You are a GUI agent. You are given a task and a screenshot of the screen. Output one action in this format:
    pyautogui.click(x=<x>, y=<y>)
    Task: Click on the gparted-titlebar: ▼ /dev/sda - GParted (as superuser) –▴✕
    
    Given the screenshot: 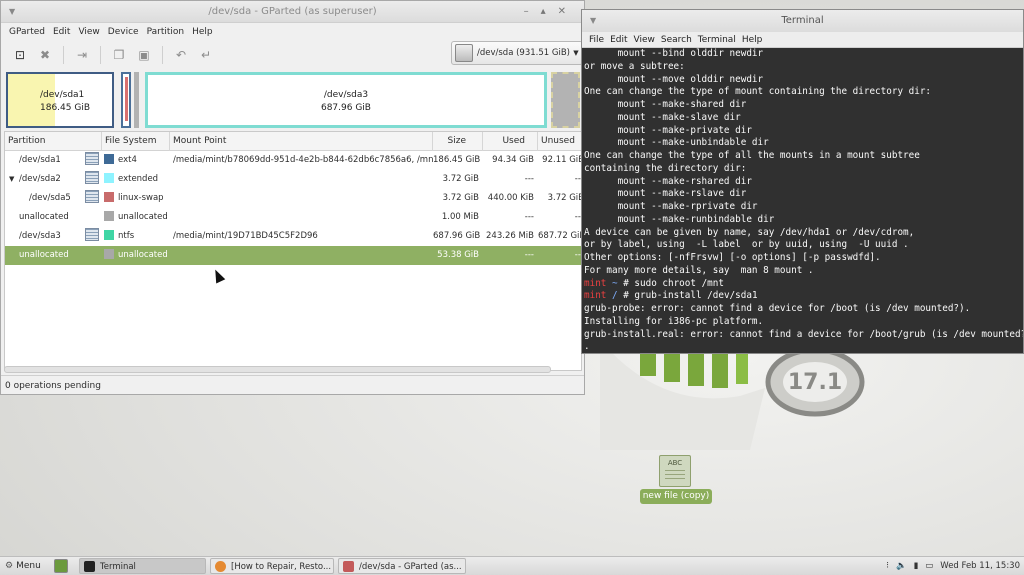 What is the action you would take?
    pyautogui.click(x=292, y=12)
    